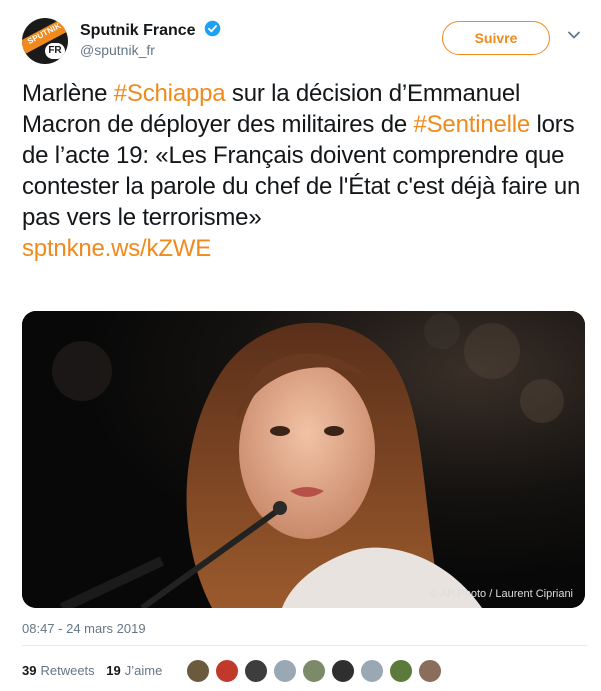 The height and width of the screenshot is (691, 601). I want to click on photo-credit: © AP Photo / Laurent Cipriani, so click(501, 594).